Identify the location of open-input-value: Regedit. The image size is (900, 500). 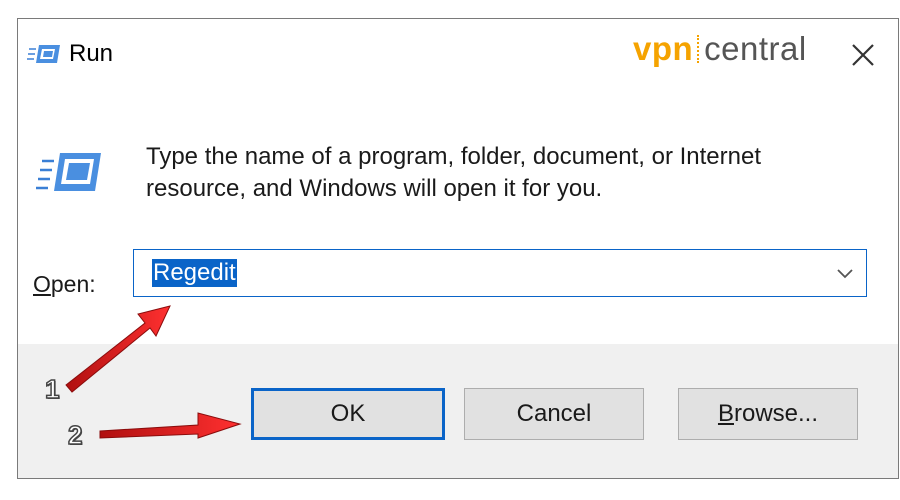
(194, 273).